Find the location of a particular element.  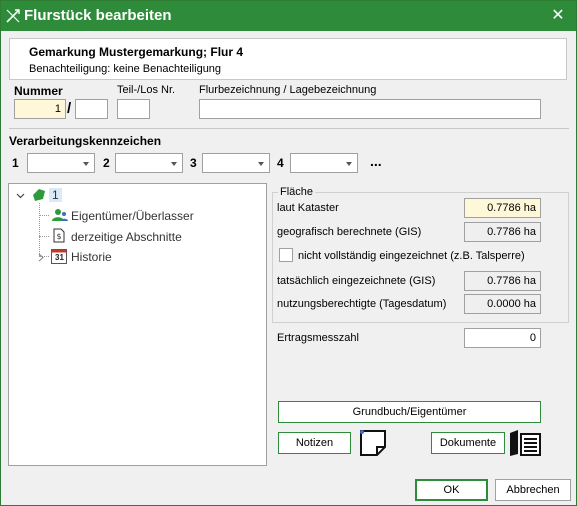

kennzeichen-2-select is located at coordinates (149, 163).